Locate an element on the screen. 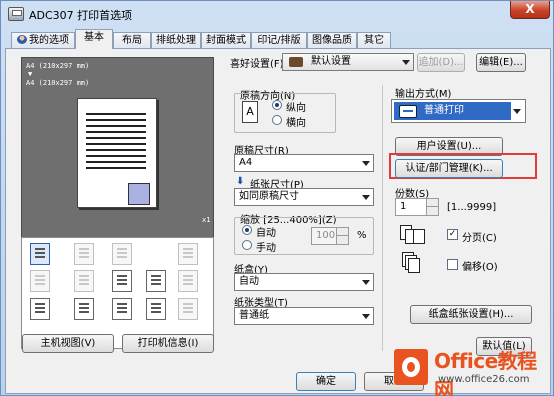 Image resolution: width=554 pixels, height=396 pixels. paper-type-select: 普通纸 is located at coordinates (304, 316).